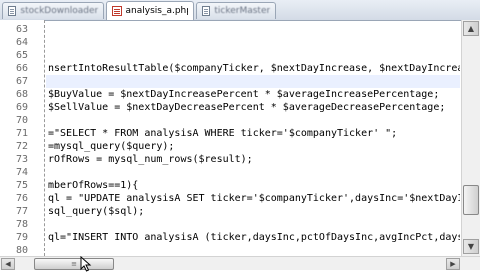  What do you see at coordinates (21, 198) in the screenshot?
I see `line-number: 76` at bounding box center [21, 198].